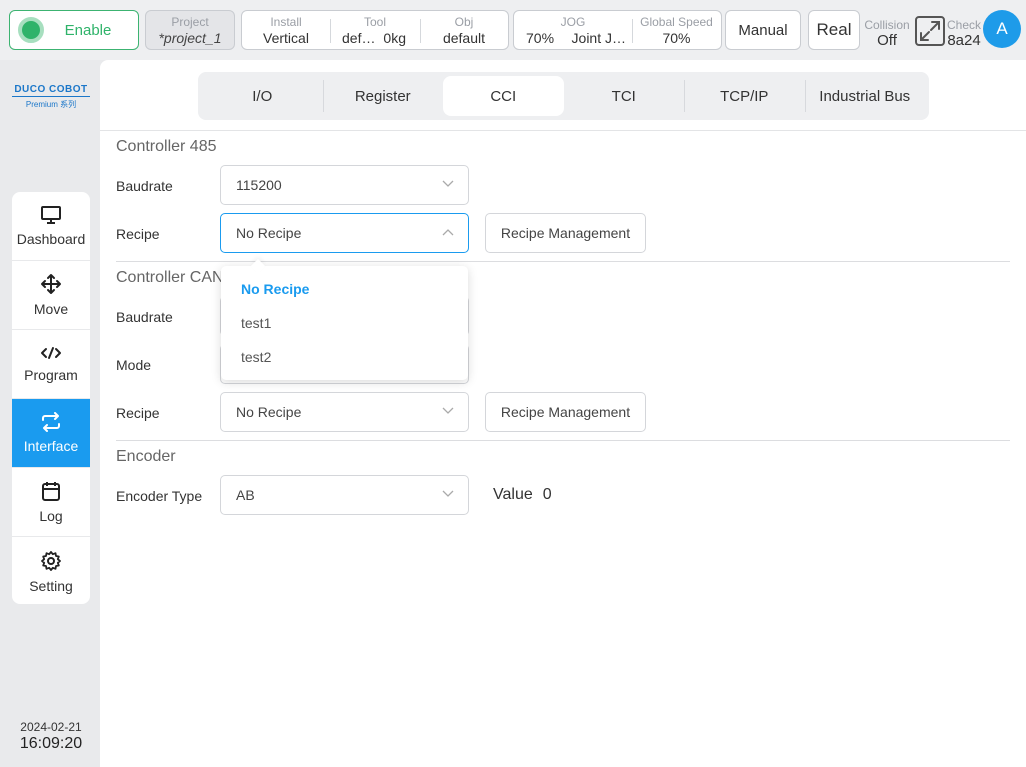  What do you see at coordinates (887, 25) in the screenshot?
I see `collision-caption: Collision` at bounding box center [887, 25].